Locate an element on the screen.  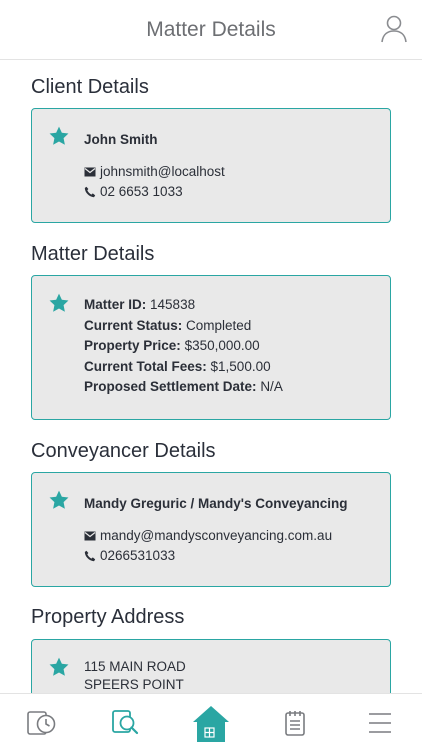
bottom-tab-bar is located at coordinates (211, 721).